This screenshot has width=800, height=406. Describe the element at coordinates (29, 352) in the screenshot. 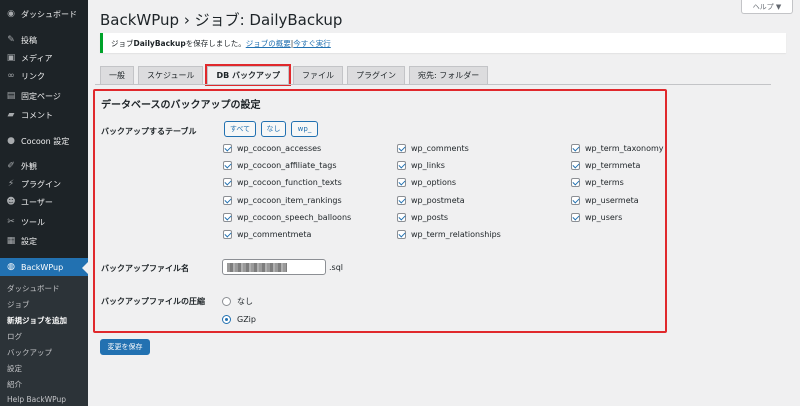

I see `submenu-backups: バックアップ` at that location.